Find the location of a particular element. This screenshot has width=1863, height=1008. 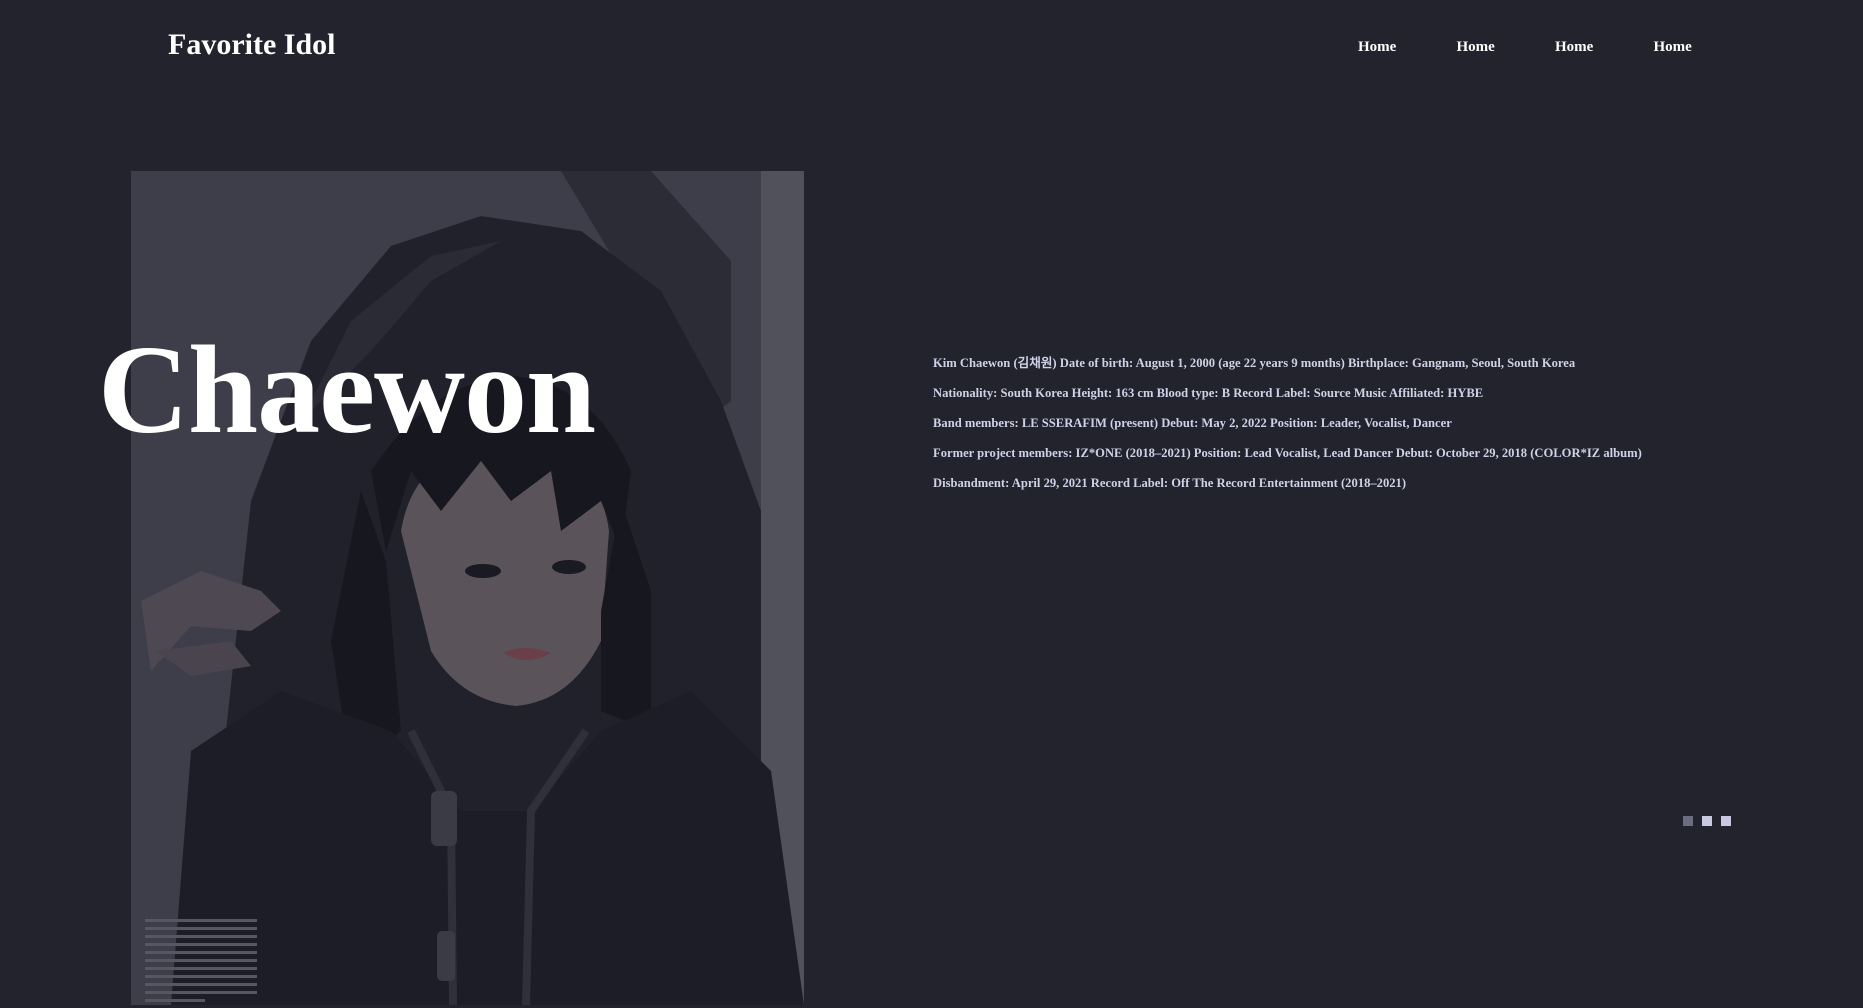

slider-pagination is located at coordinates (1707, 821).